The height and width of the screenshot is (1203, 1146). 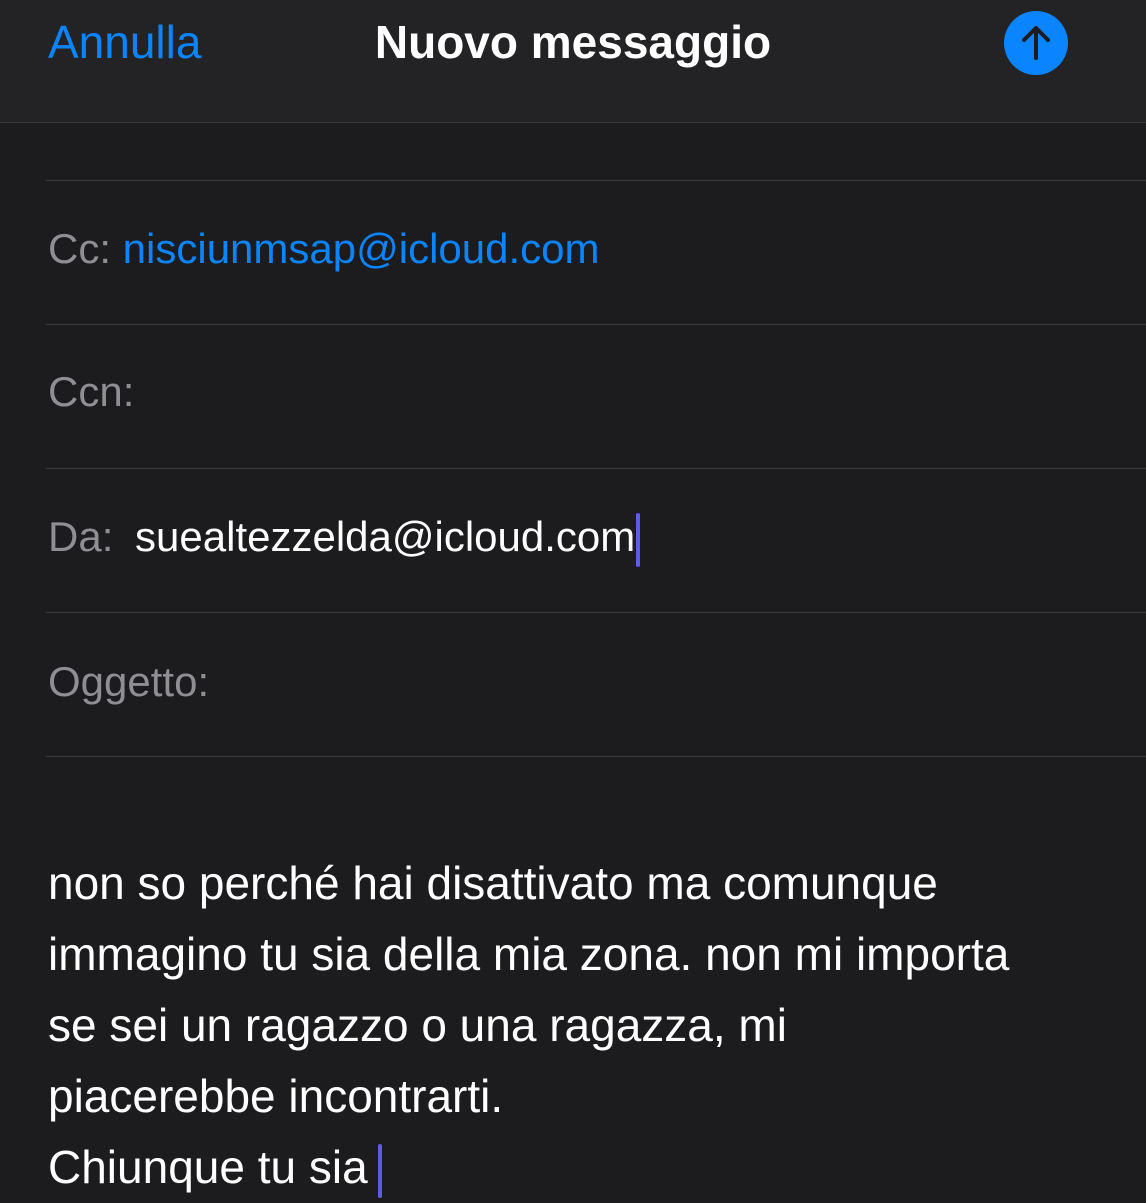 I want to click on cc-recipient: nisciunmsap@icloud.com, so click(x=361, y=248).